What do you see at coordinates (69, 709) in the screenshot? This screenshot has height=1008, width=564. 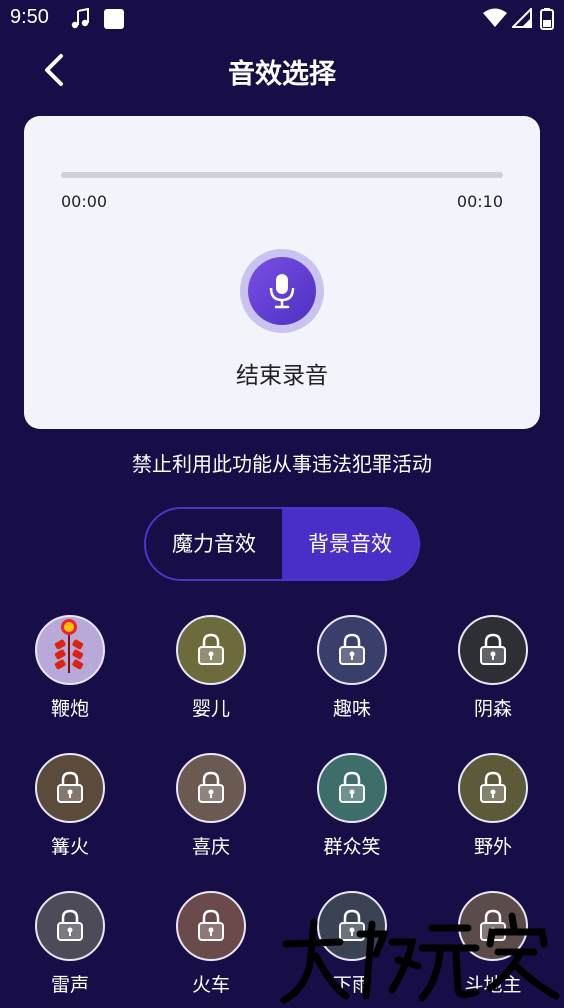 I see `effect-label: 鞭炮` at bounding box center [69, 709].